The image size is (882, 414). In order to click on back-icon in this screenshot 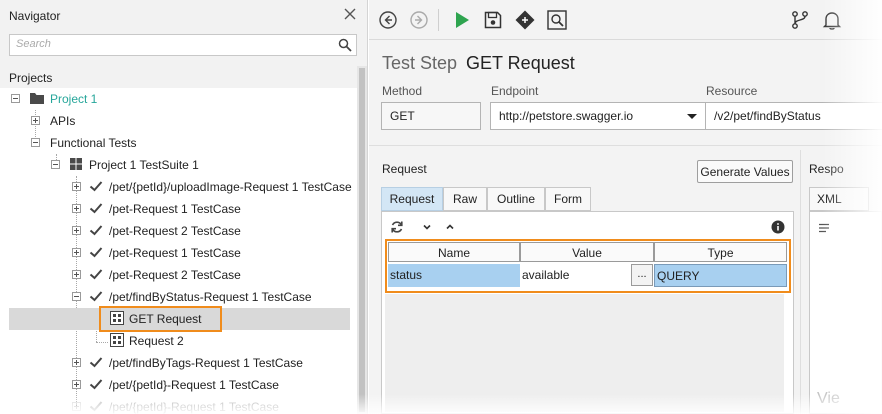, I will do `click(388, 20)`.